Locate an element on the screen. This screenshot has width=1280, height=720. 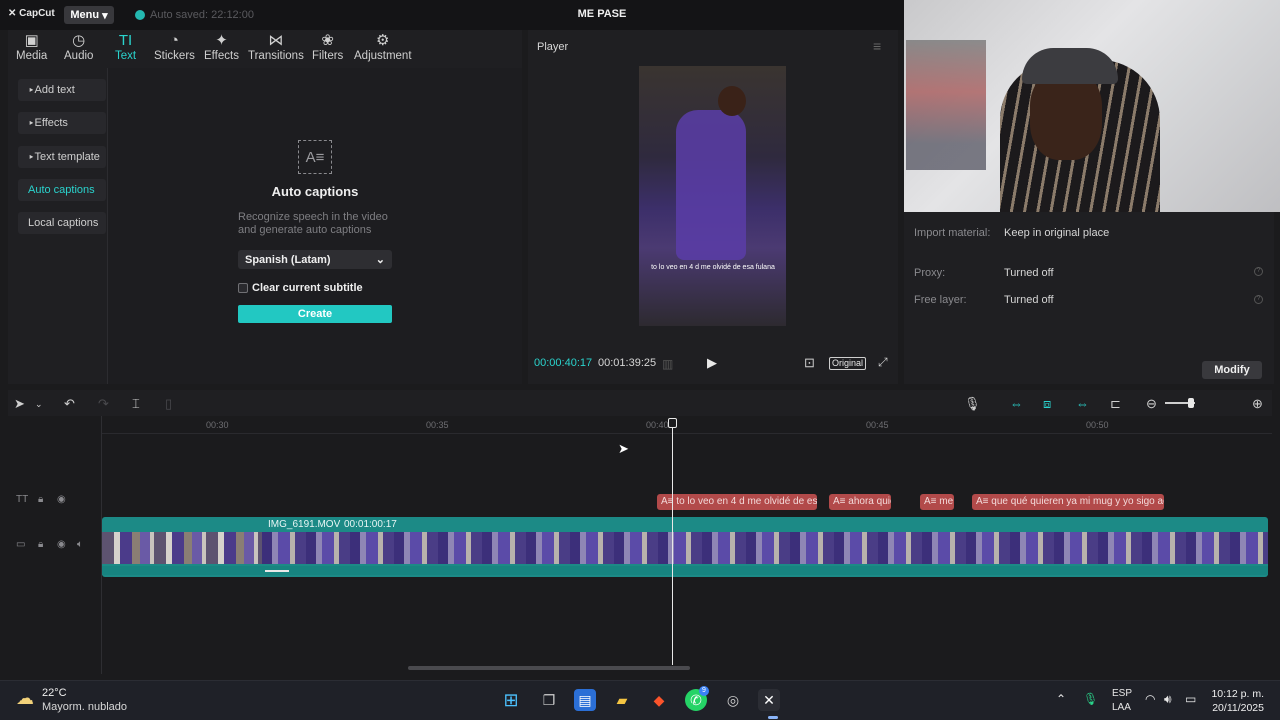
caption-clip: A≡ ahora quie is located at coordinates (860, 502).